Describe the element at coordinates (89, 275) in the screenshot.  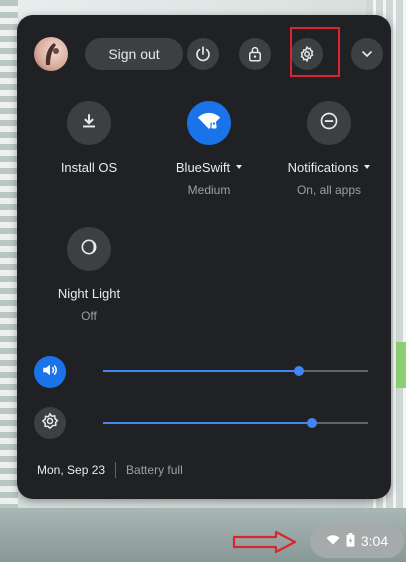
I see `tile-night-light: Night Light Off` at that location.